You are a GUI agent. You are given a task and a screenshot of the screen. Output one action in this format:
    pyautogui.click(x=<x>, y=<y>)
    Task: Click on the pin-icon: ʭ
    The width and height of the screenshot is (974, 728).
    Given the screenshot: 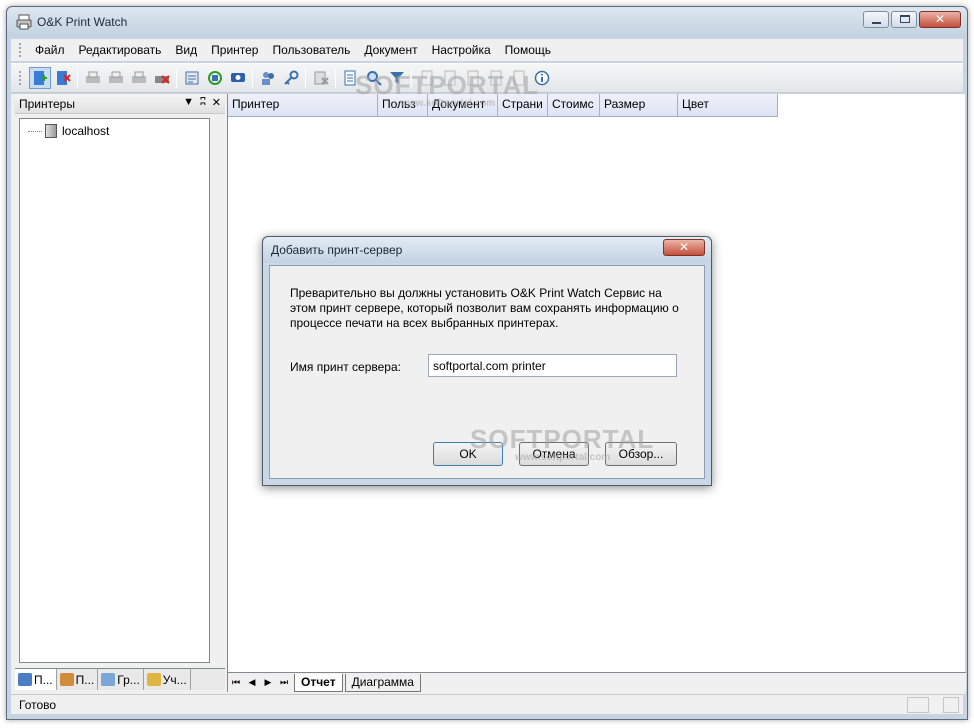 What is the action you would take?
    pyautogui.click(x=203, y=102)
    